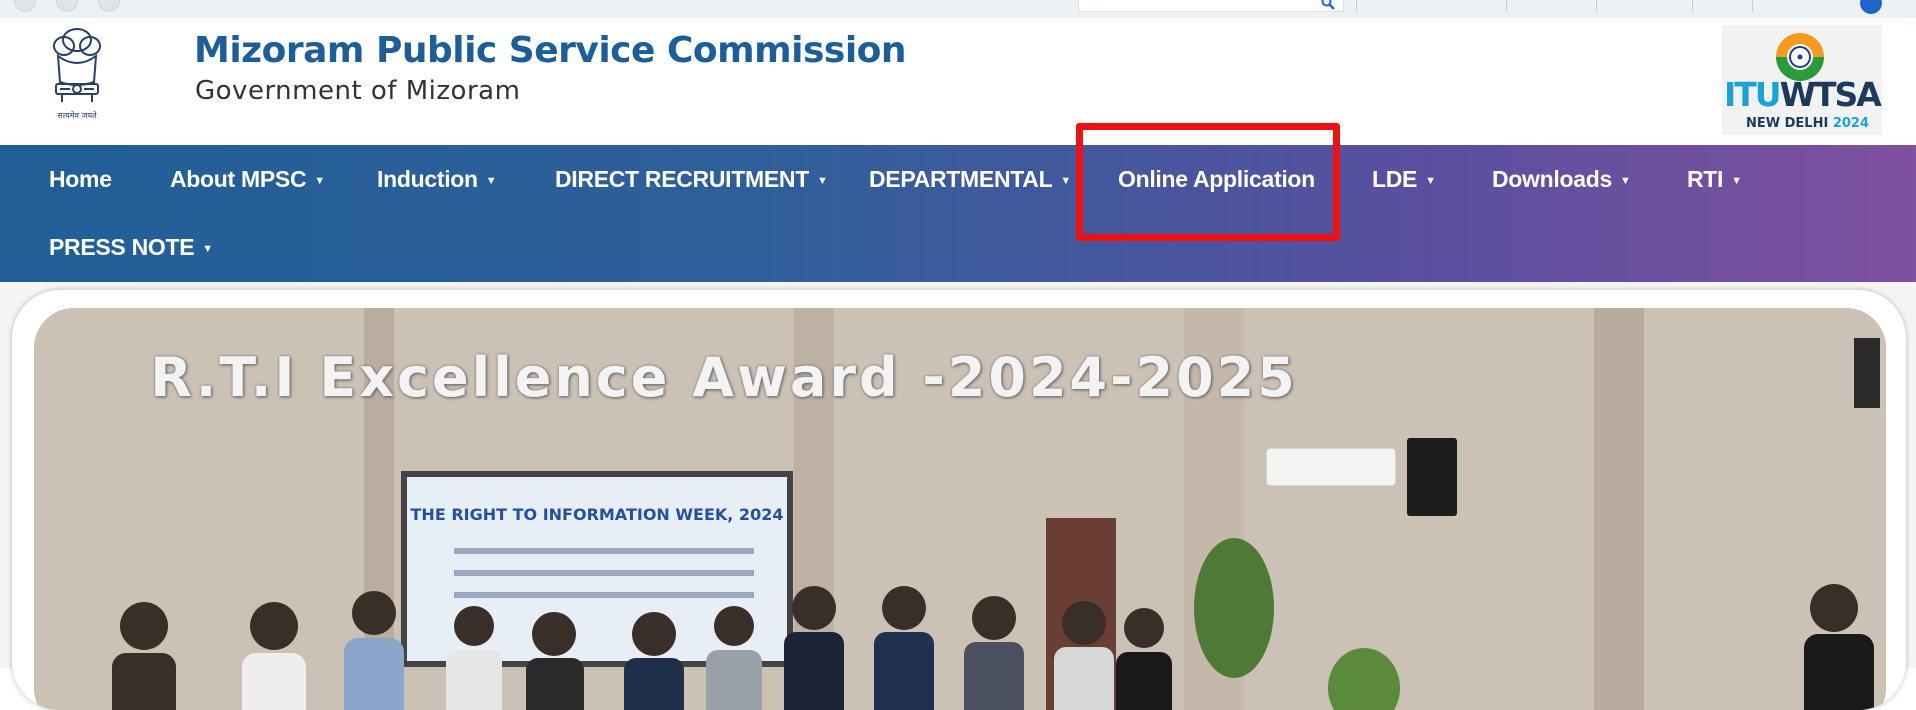 Image resolution: width=1916 pixels, height=710 pixels. Describe the element at coordinates (1211, 6) in the screenshot. I see `search-input` at that location.